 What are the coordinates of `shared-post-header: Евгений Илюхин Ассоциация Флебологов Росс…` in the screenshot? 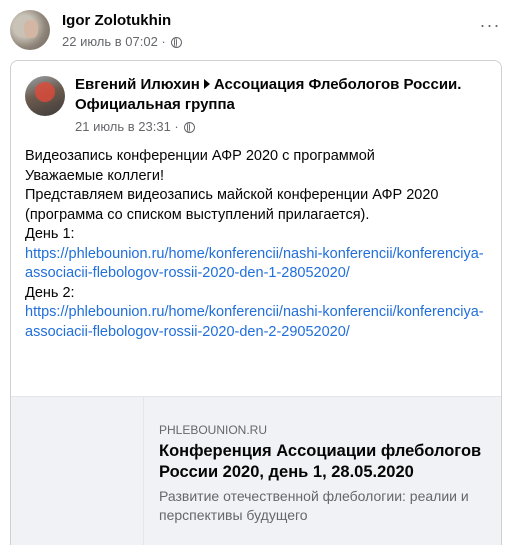 It's located at (255, 103).